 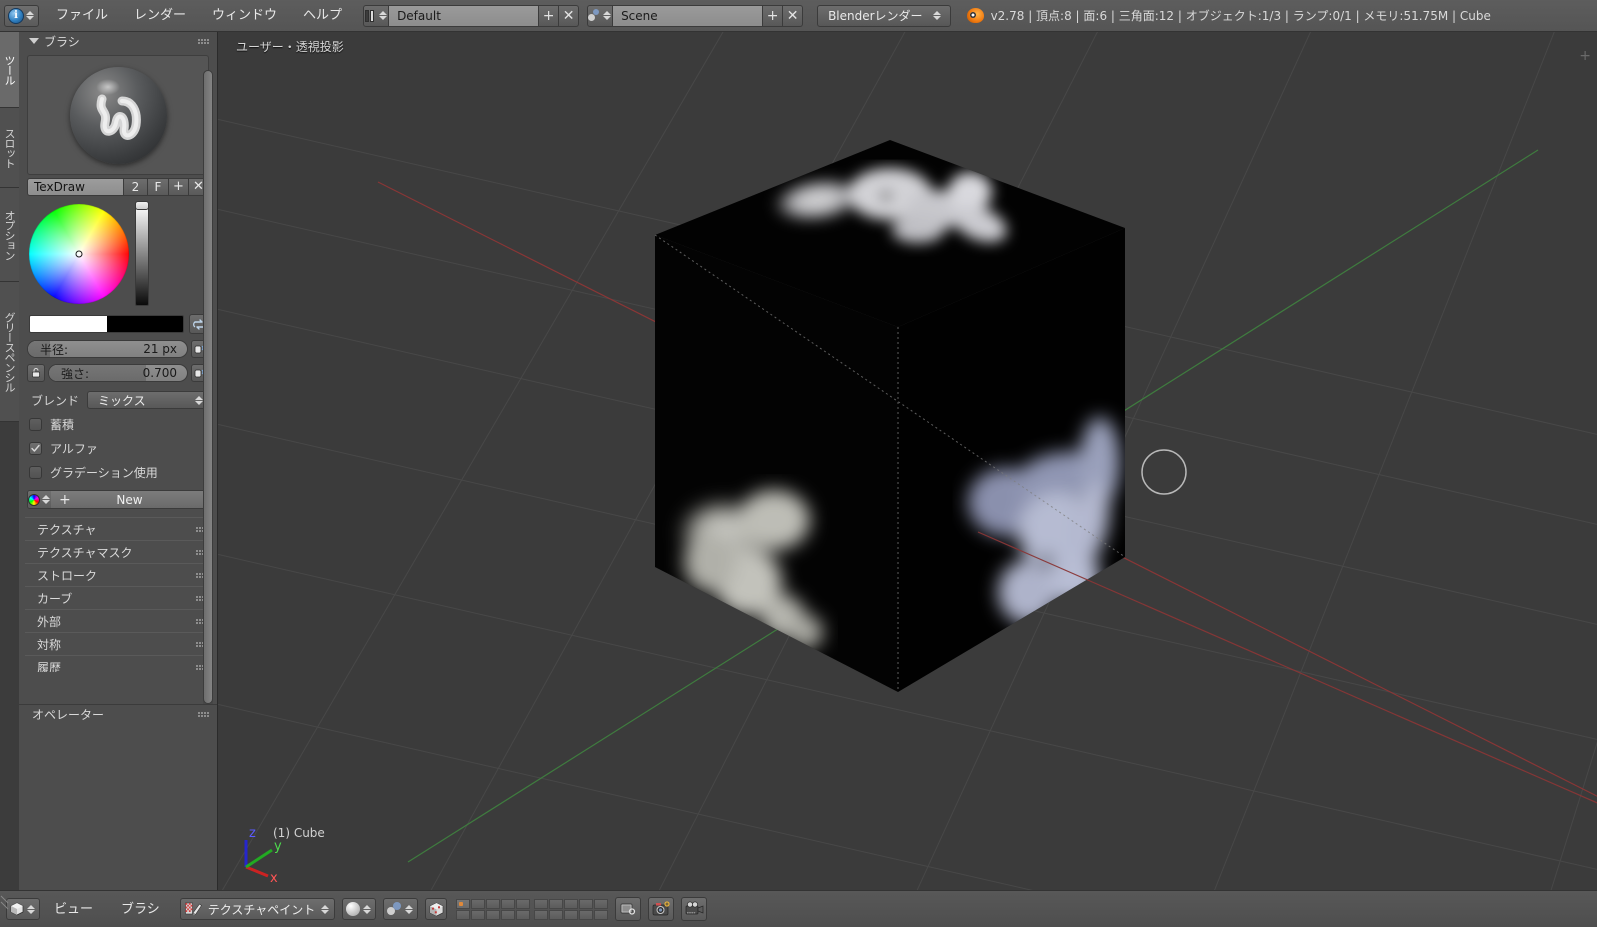 I want to click on strength-lock-button, so click(x=36, y=373).